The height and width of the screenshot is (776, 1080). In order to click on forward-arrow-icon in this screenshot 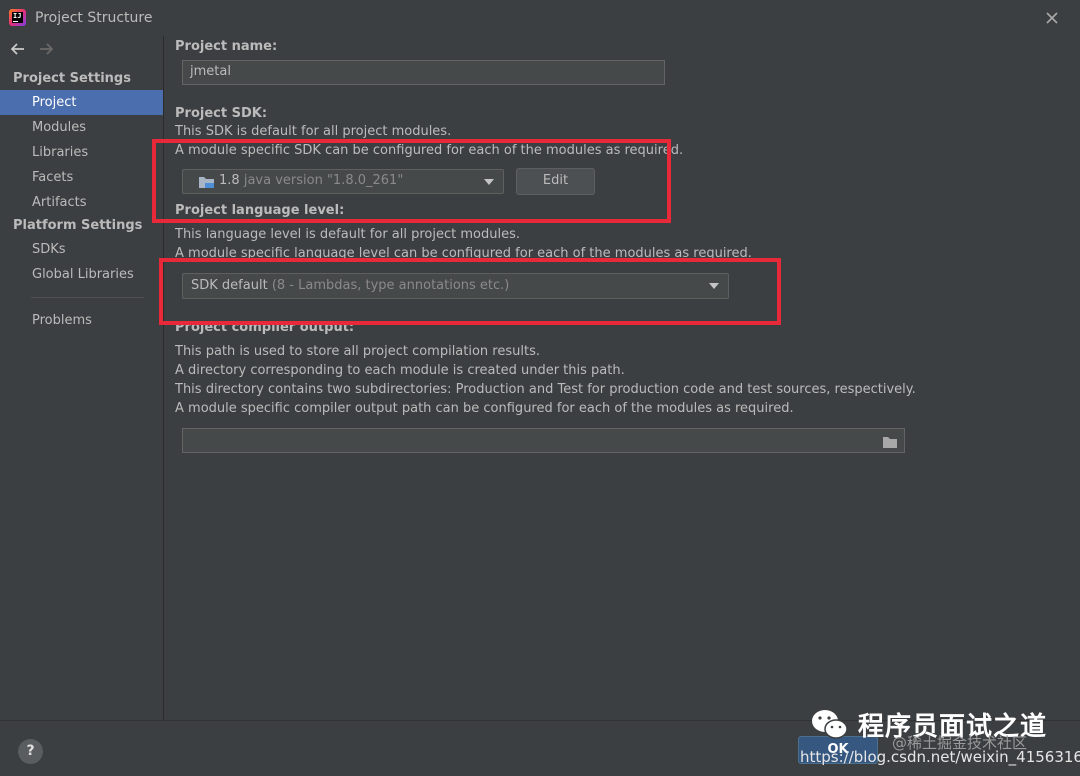, I will do `click(46, 49)`.